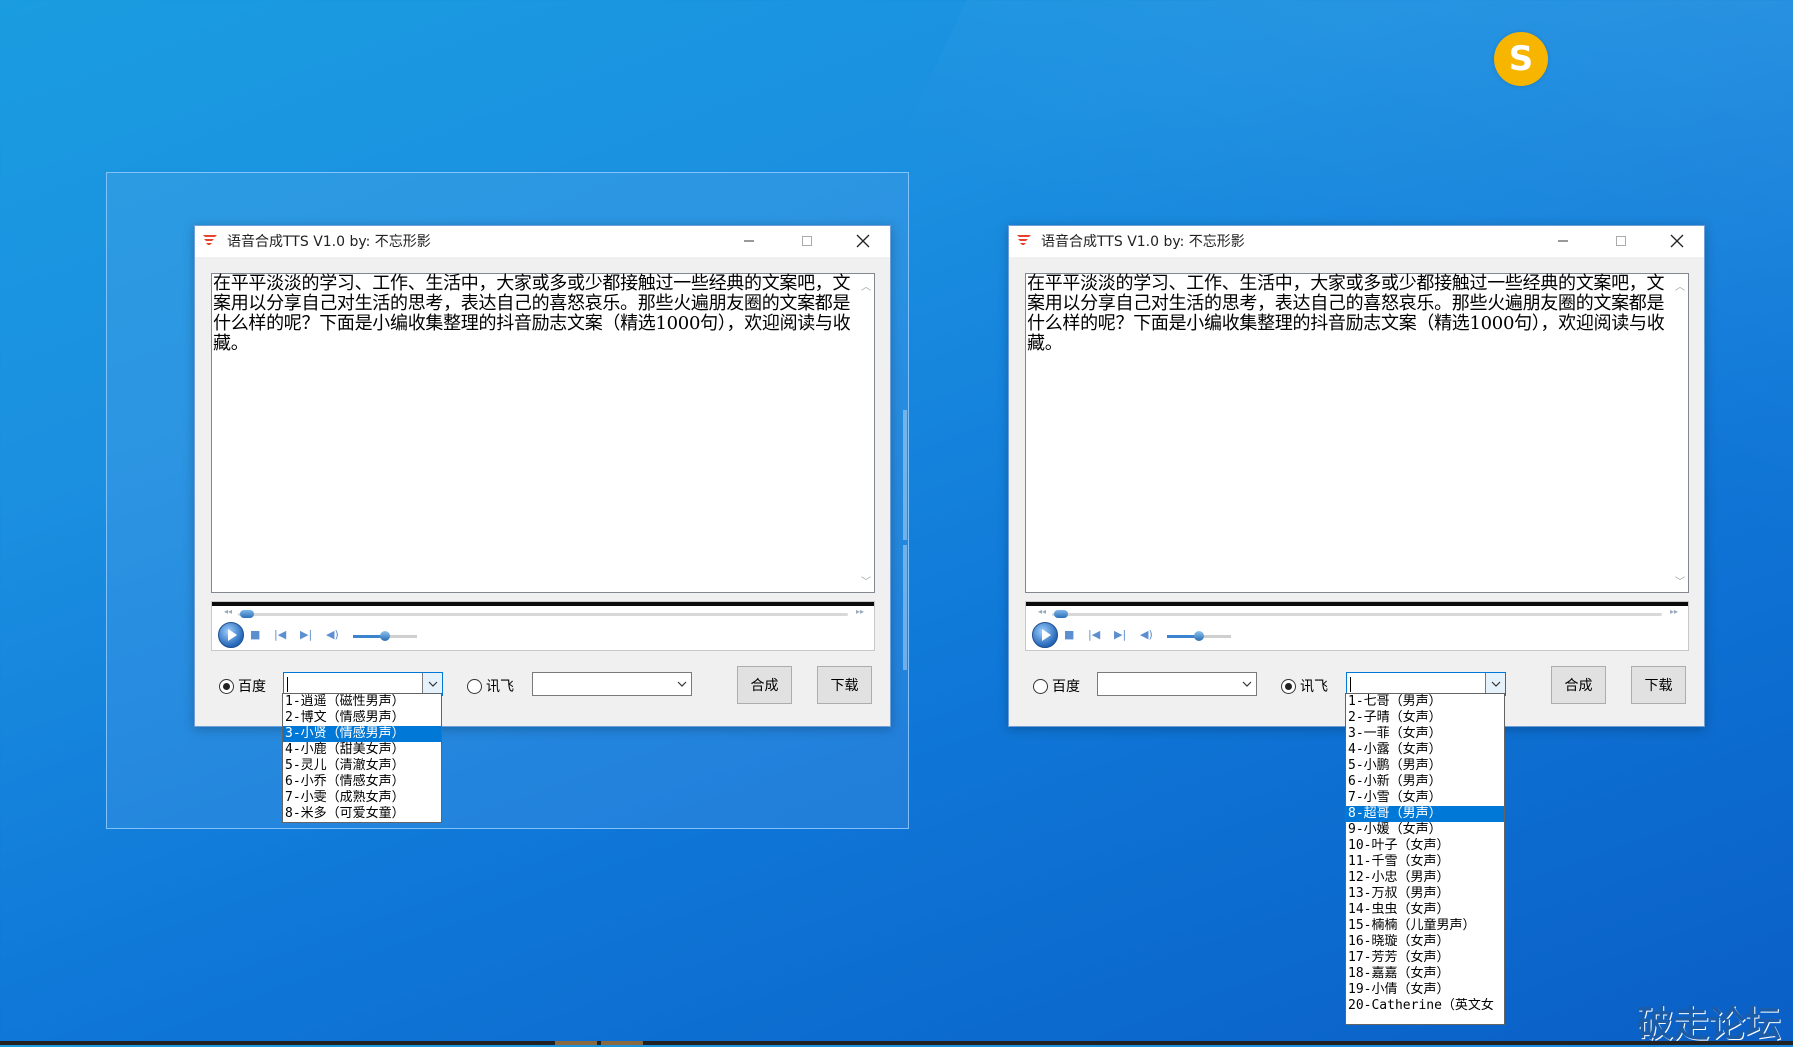 This screenshot has width=1793, height=1047. What do you see at coordinates (362, 702) in the screenshot?
I see `dropdown-option: 1-逍遥（磁性男声）` at bounding box center [362, 702].